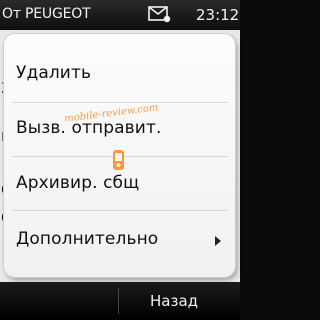  Describe the element at coordinates (54, 73) in the screenshot. I see `menu-item-label: Удалить` at that location.